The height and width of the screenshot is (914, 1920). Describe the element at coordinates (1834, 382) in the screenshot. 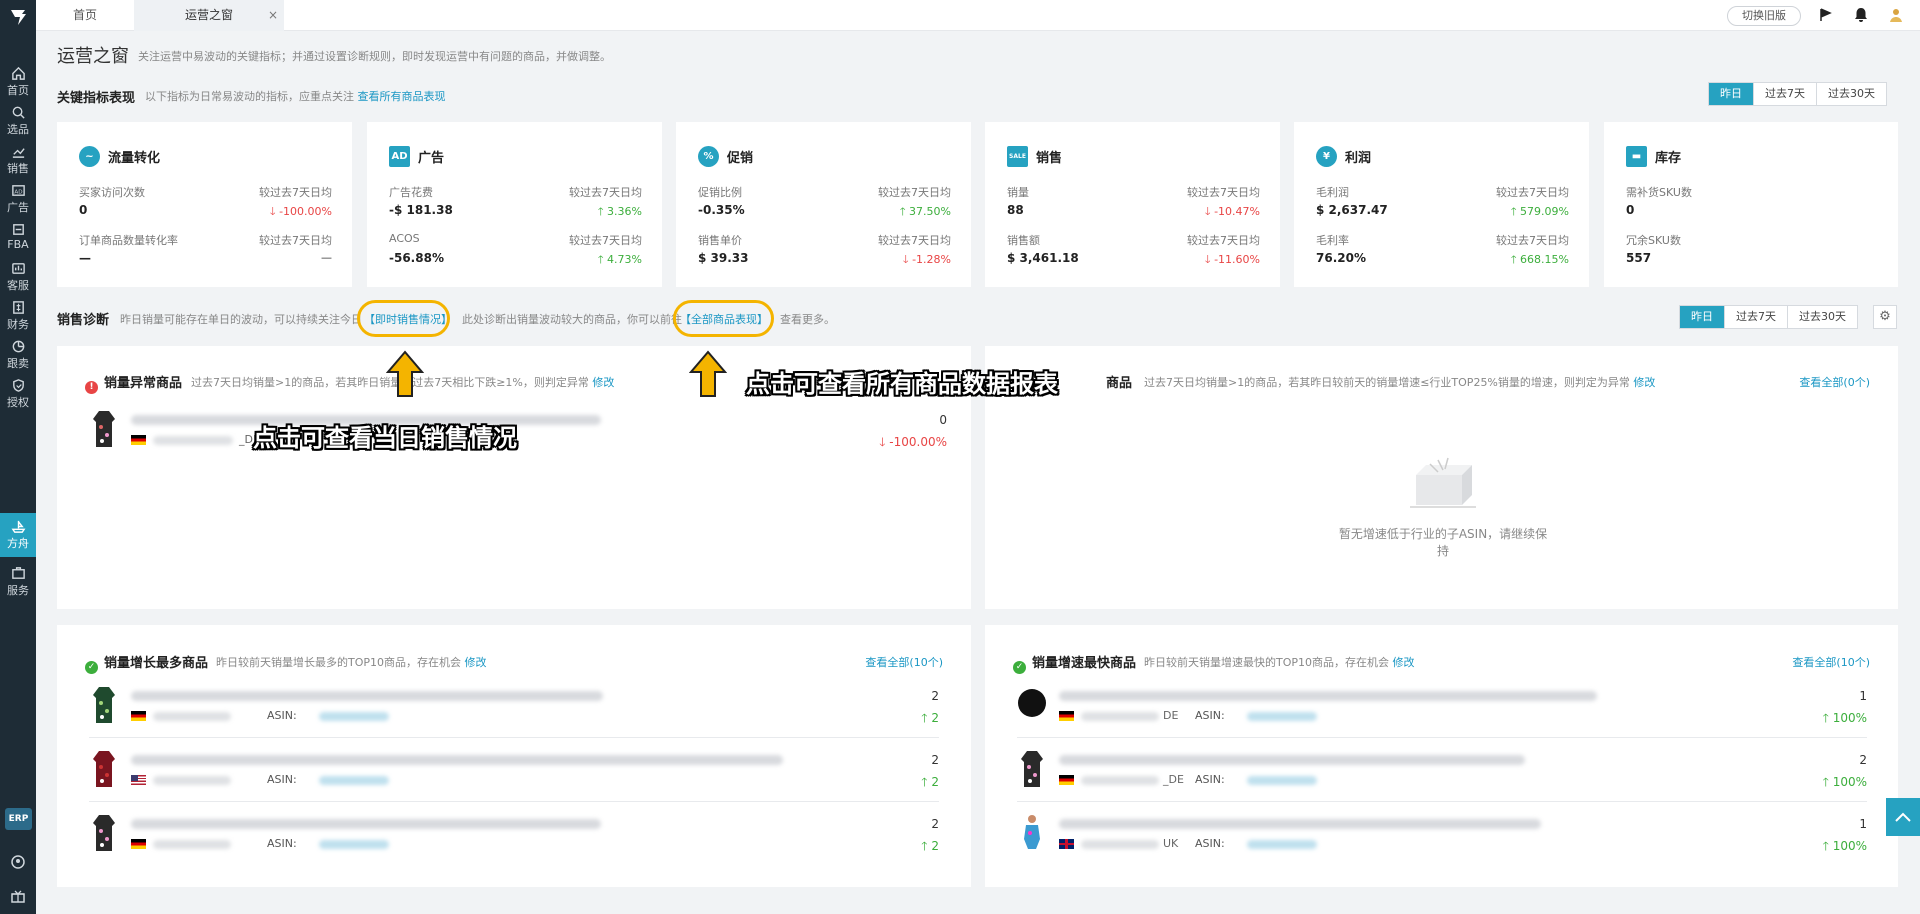

I see `view-all-link: 查看全部(0个)` at that location.